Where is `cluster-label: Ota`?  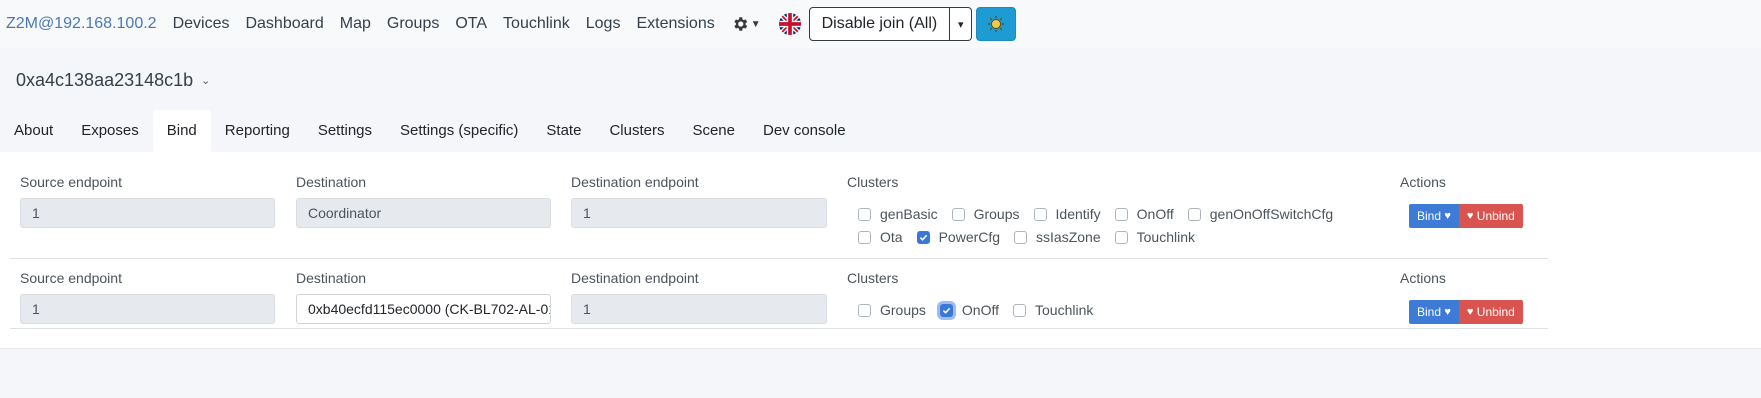
cluster-label: Ota is located at coordinates (891, 237).